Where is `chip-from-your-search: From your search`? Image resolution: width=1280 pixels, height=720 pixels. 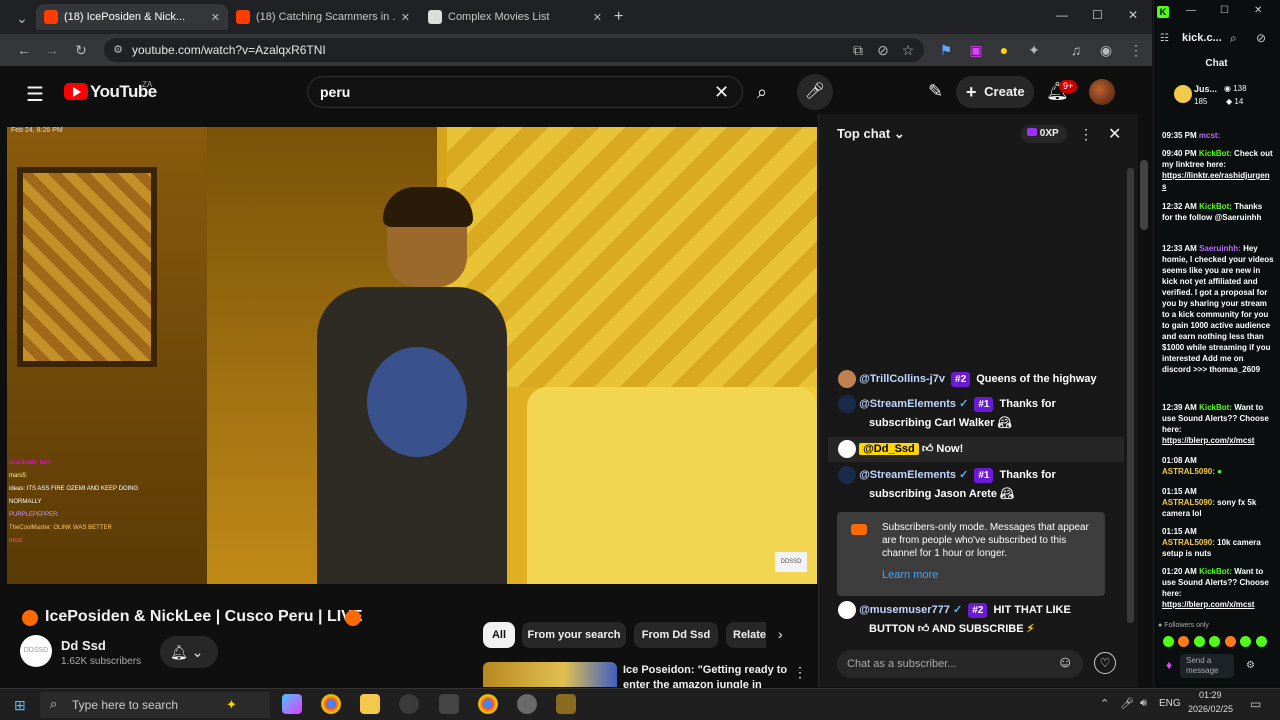
chip-from-your-search: From your search is located at coordinates (574, 635).